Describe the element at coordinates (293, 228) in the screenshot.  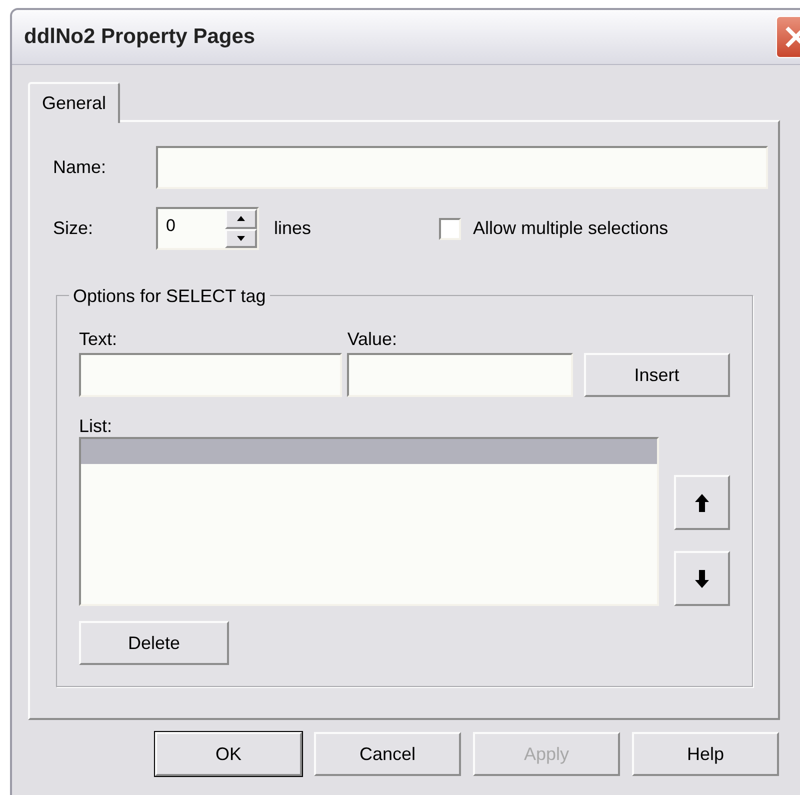
I see `lines-label: lines` at that location.